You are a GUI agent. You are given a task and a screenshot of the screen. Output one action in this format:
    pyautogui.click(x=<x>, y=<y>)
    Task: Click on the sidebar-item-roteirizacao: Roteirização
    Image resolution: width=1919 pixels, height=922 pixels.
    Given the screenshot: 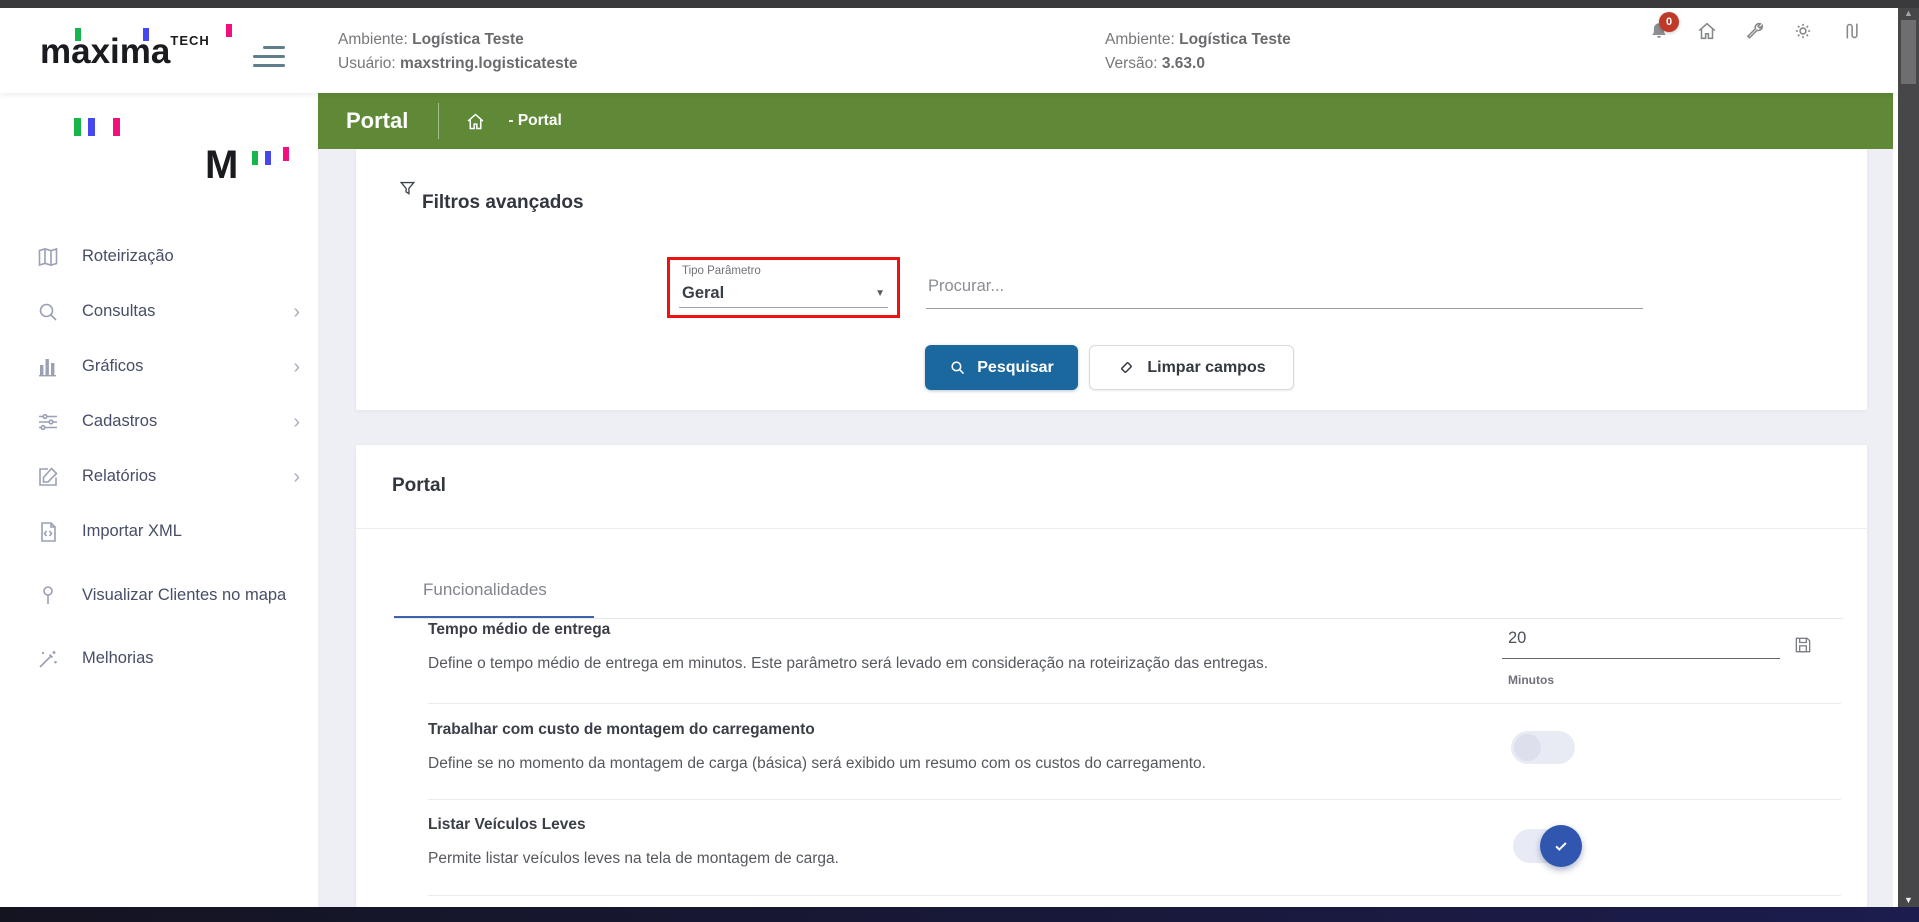 What is the action you would take?
    pyautogui.click(x=159, y=256)
    